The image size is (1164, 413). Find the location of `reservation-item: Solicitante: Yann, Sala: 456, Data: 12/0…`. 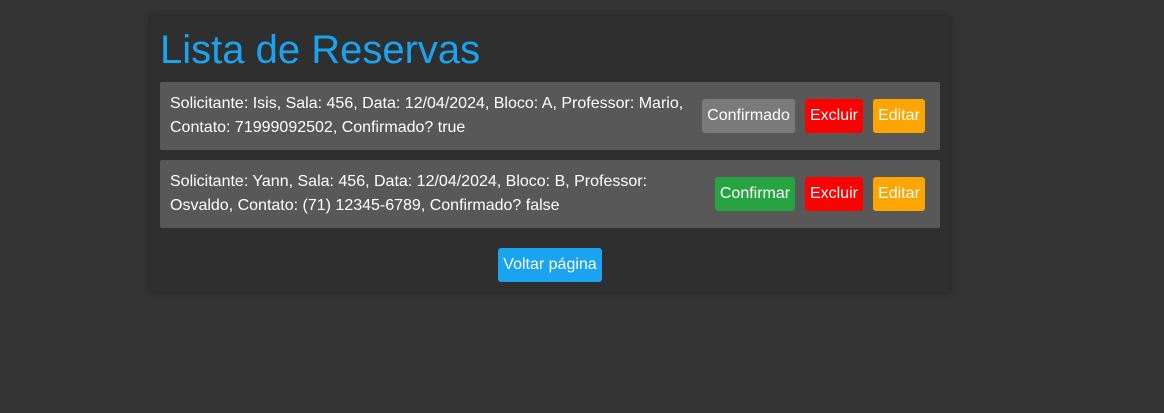

reservation-item: Solicitante: Yann, Sala: 456, Data: 12/0… is located at coordinates (550, 194).